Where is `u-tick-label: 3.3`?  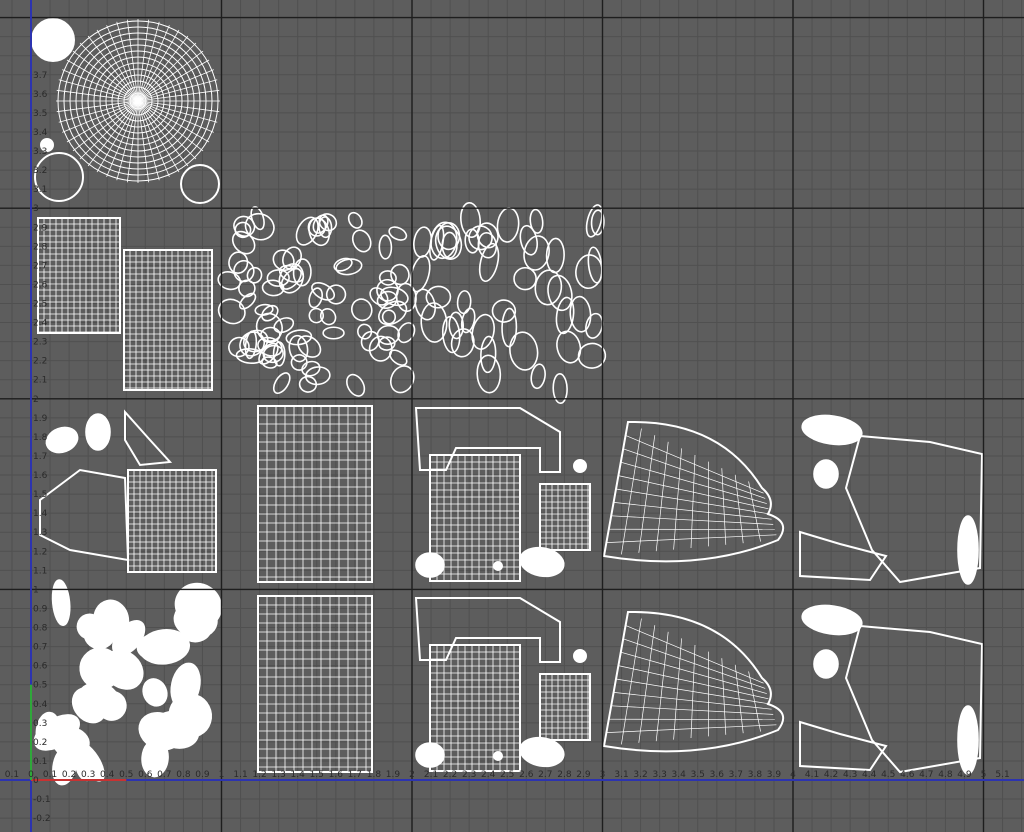 u-tick-label: 3.3 is located at coordinates (659, 775).